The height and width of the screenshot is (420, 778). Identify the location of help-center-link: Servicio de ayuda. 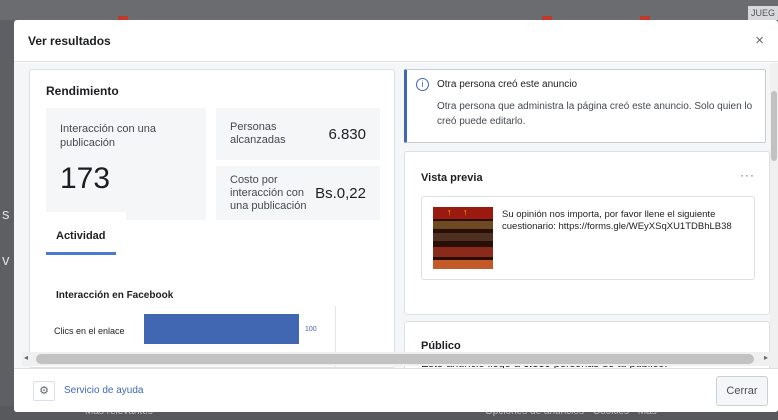
(104, 390).